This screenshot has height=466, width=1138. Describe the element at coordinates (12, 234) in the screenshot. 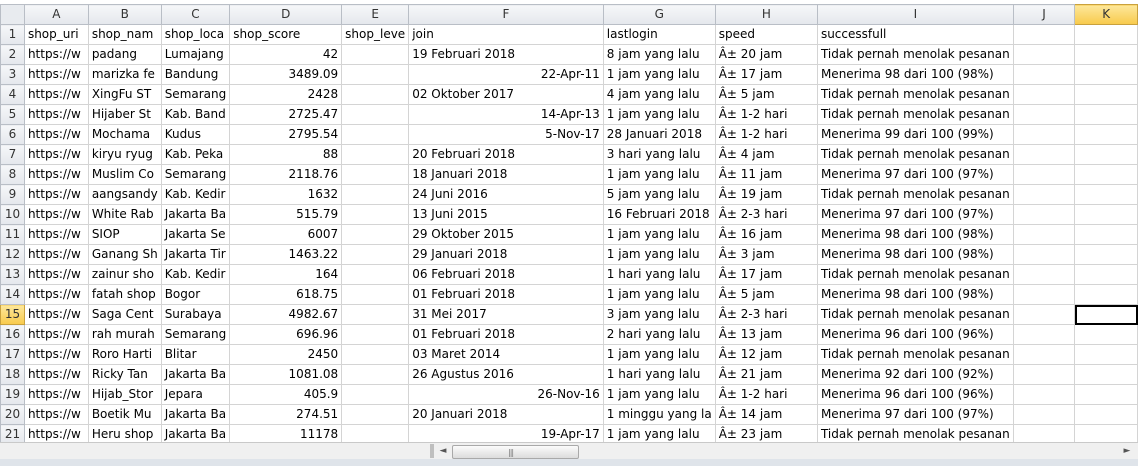

I see `row-header: 11` at that location.